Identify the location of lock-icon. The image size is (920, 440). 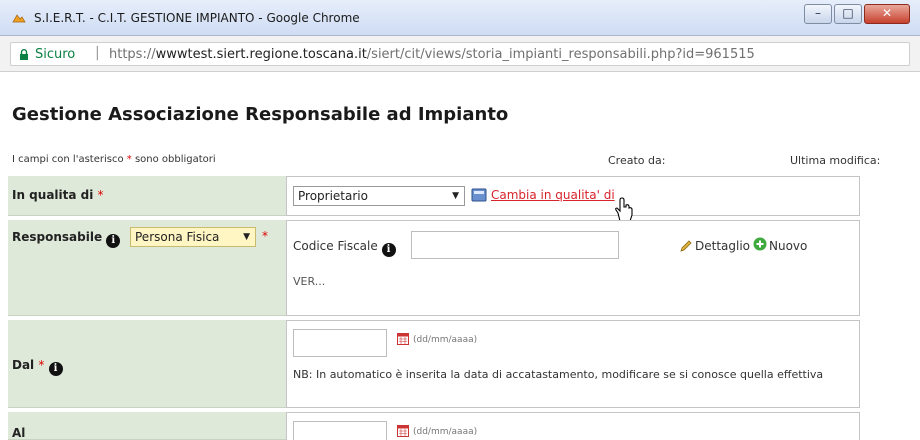
(24, 54).